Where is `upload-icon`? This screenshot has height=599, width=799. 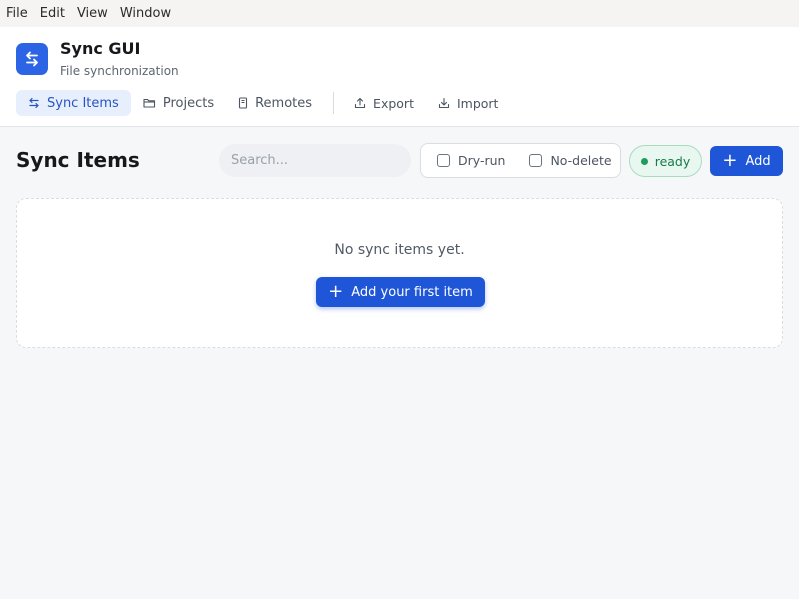 upload-icon is located at coordinates (360, 103).